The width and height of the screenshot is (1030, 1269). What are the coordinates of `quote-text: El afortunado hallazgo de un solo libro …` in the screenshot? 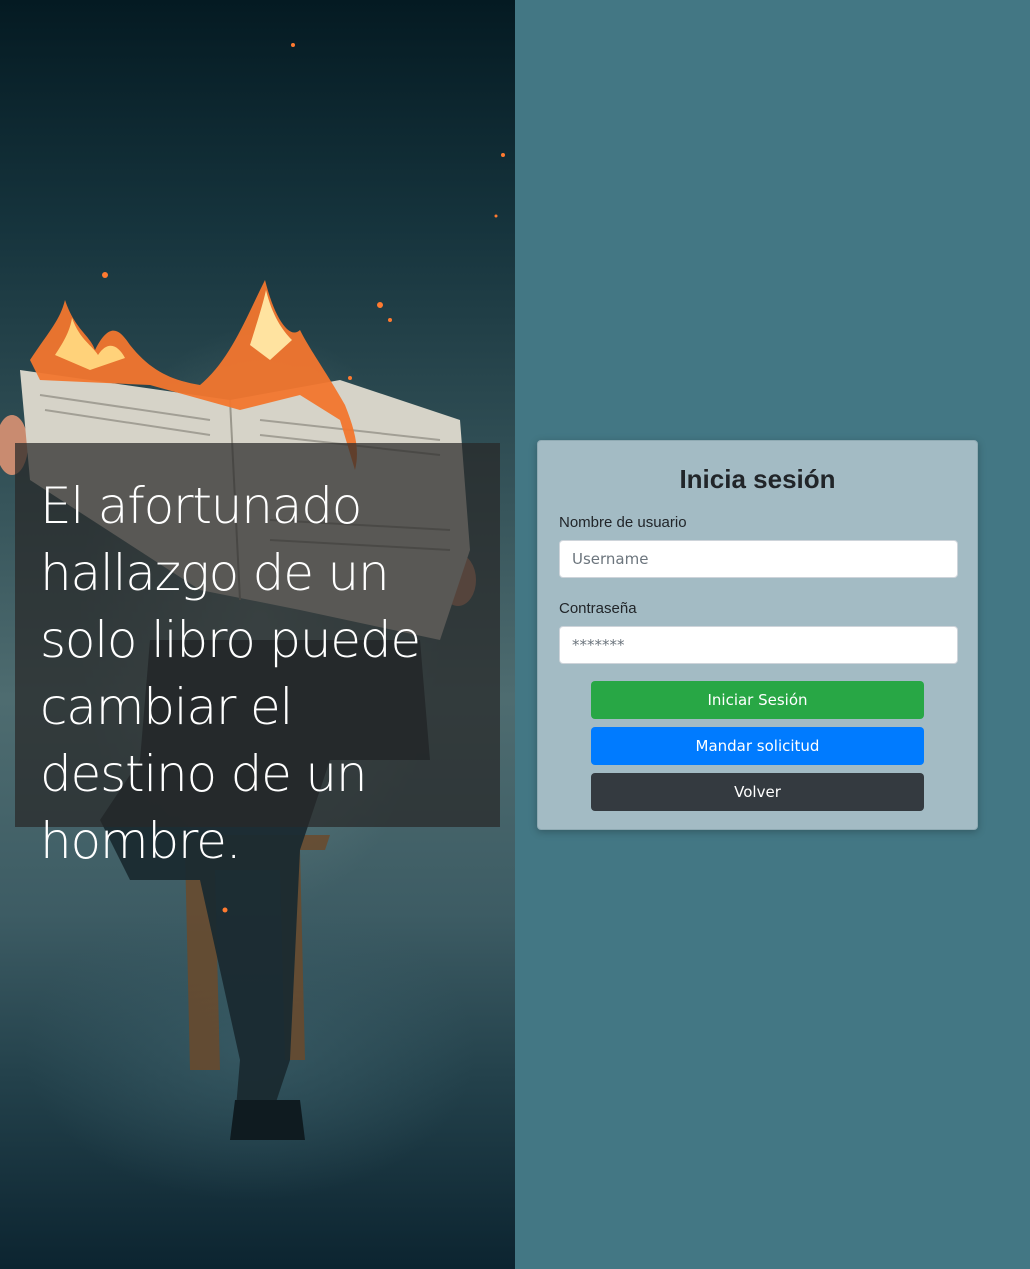 It's located at (230, 673).